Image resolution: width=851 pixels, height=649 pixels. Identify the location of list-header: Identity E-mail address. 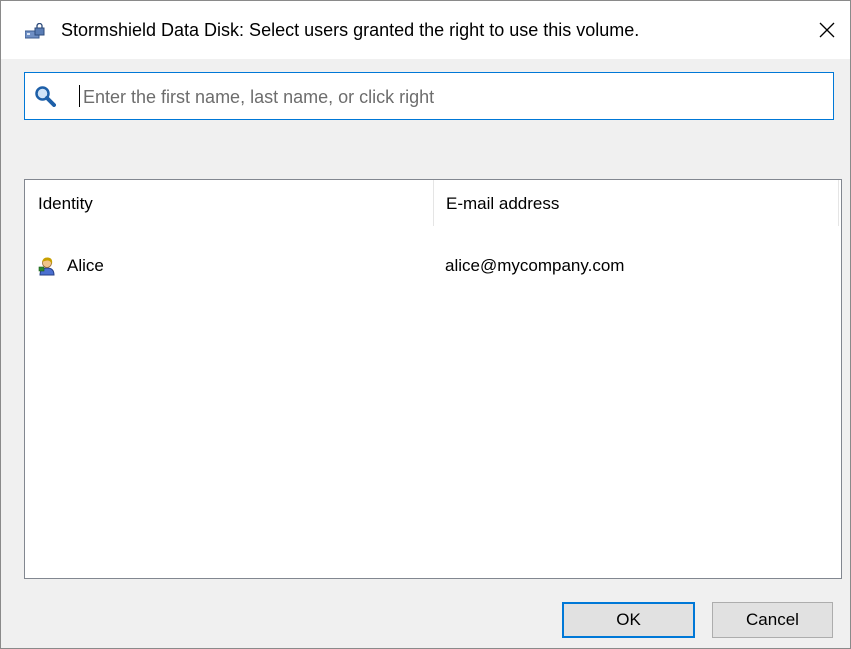
(433, 203).